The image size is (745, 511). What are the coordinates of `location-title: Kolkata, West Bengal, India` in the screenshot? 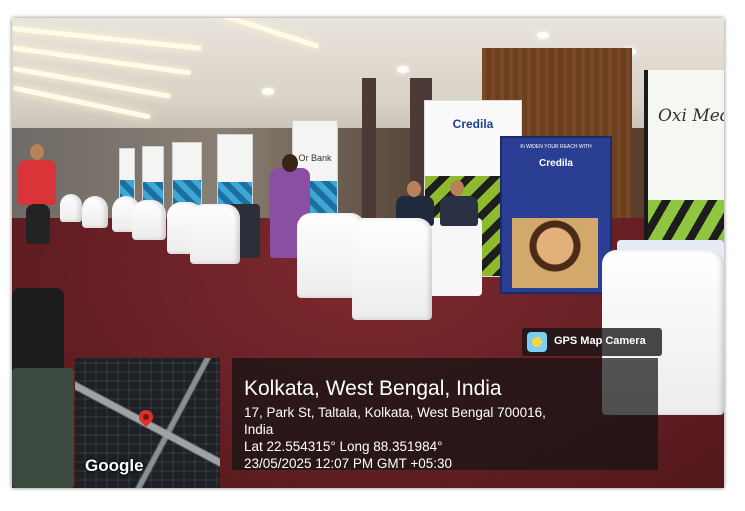 It's located at (373, 388).